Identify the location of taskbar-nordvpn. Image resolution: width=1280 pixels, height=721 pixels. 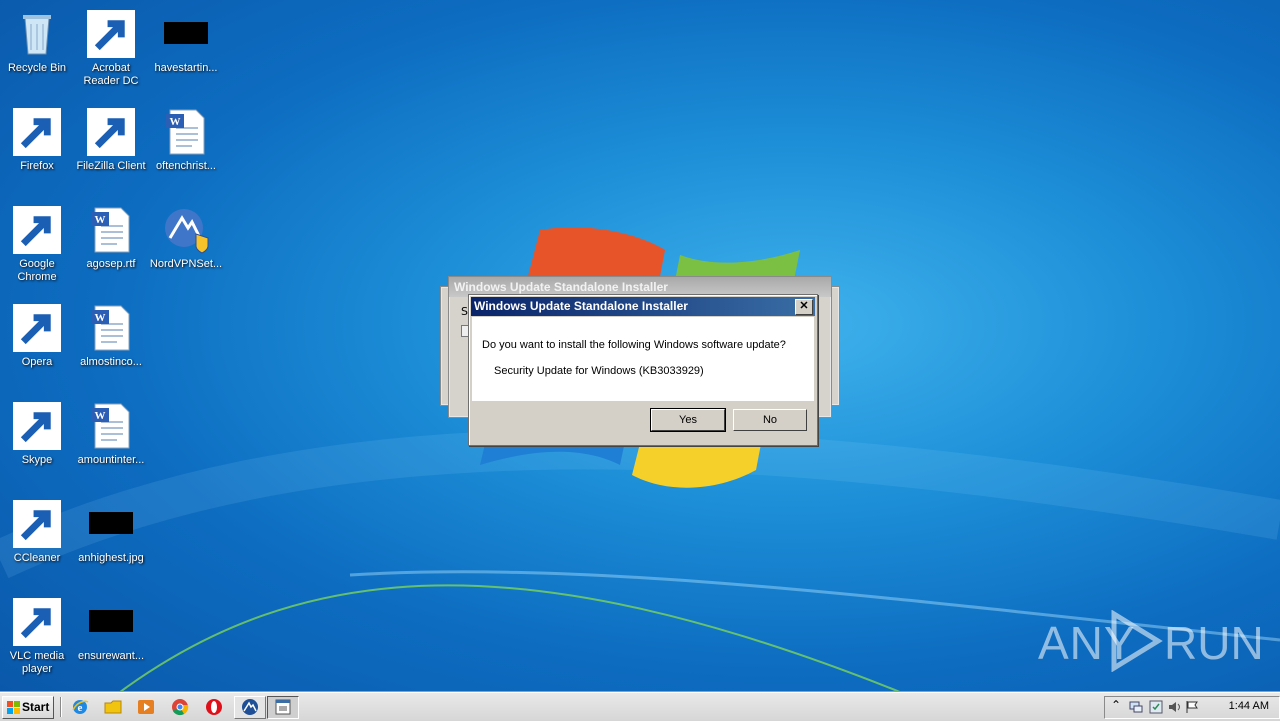
(250, 707).